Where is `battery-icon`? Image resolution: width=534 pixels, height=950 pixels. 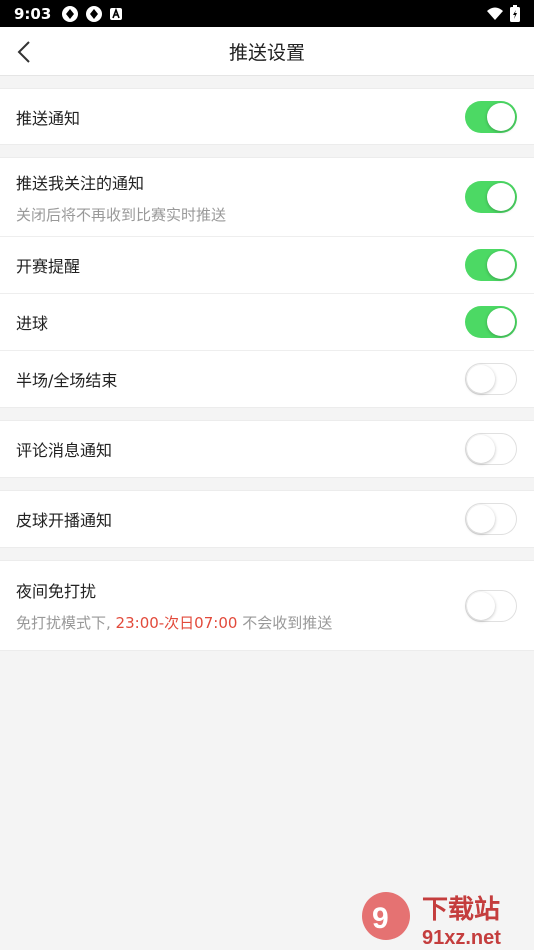 battery-icon is located at coordinates (515, 13).